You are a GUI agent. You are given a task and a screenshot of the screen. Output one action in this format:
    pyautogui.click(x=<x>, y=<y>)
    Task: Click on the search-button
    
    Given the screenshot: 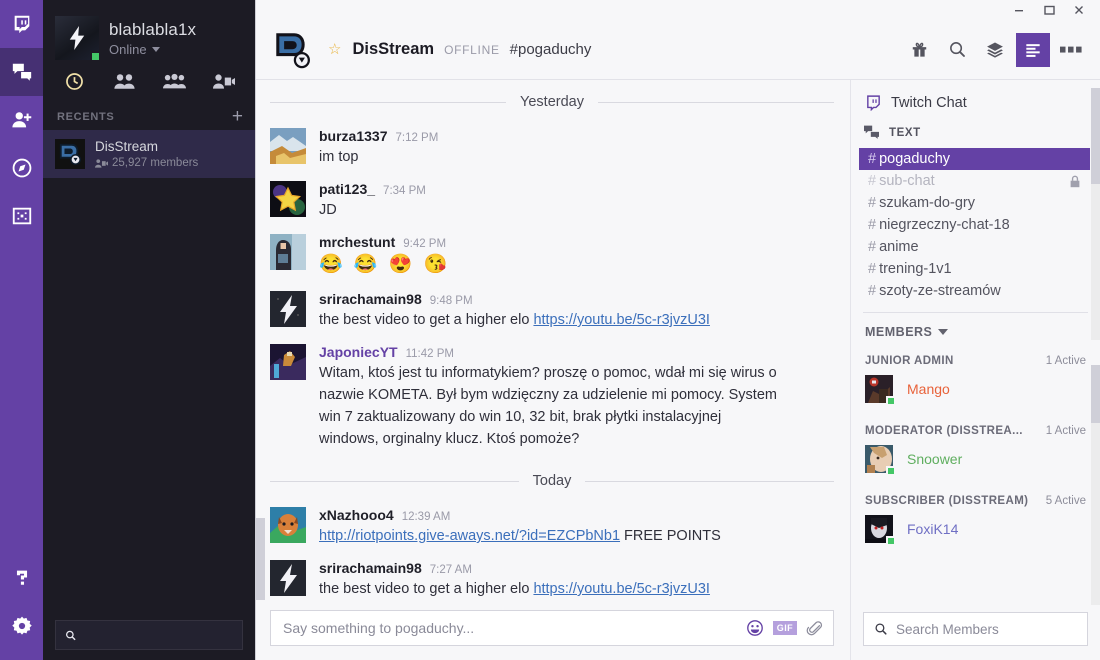 What is the action you would take?
    pyautogui.click(x=957, y=50)
    